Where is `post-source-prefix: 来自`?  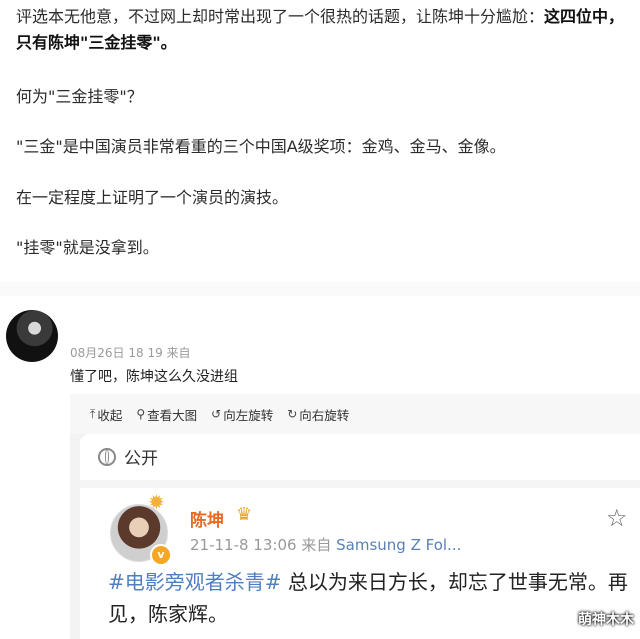 post-source-prefix: 来自 is located at coordinates (316, 545).